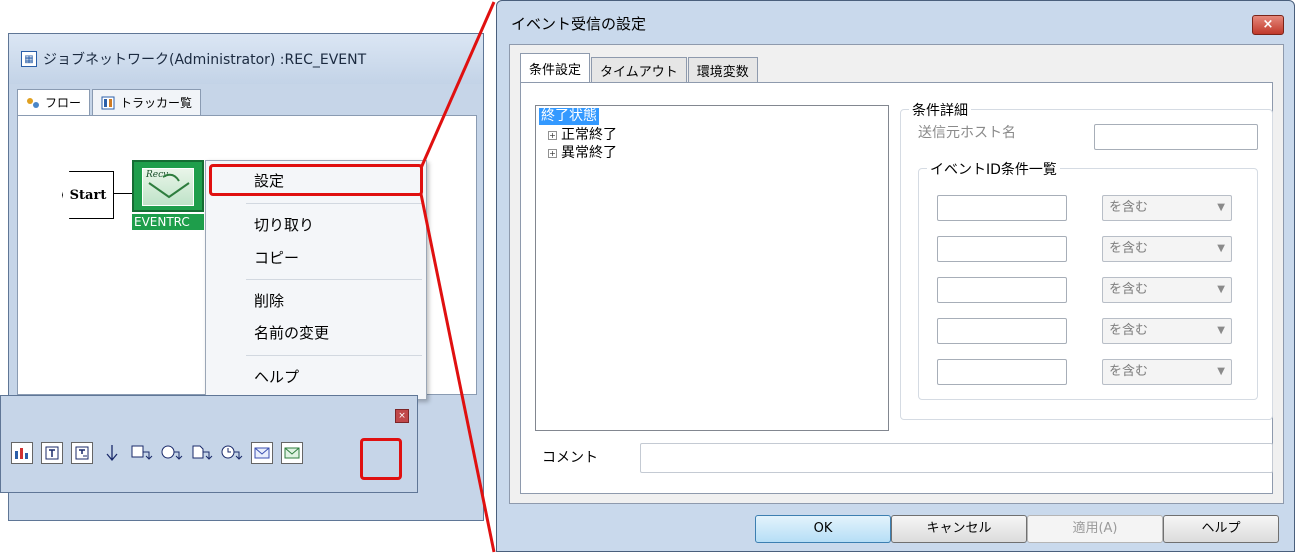 This screenshot has width=1314, height=554. Describe the element at coordinates (967, 133) in the screenshot. I see `source-host-label: 送信元ホスト名` at that location.